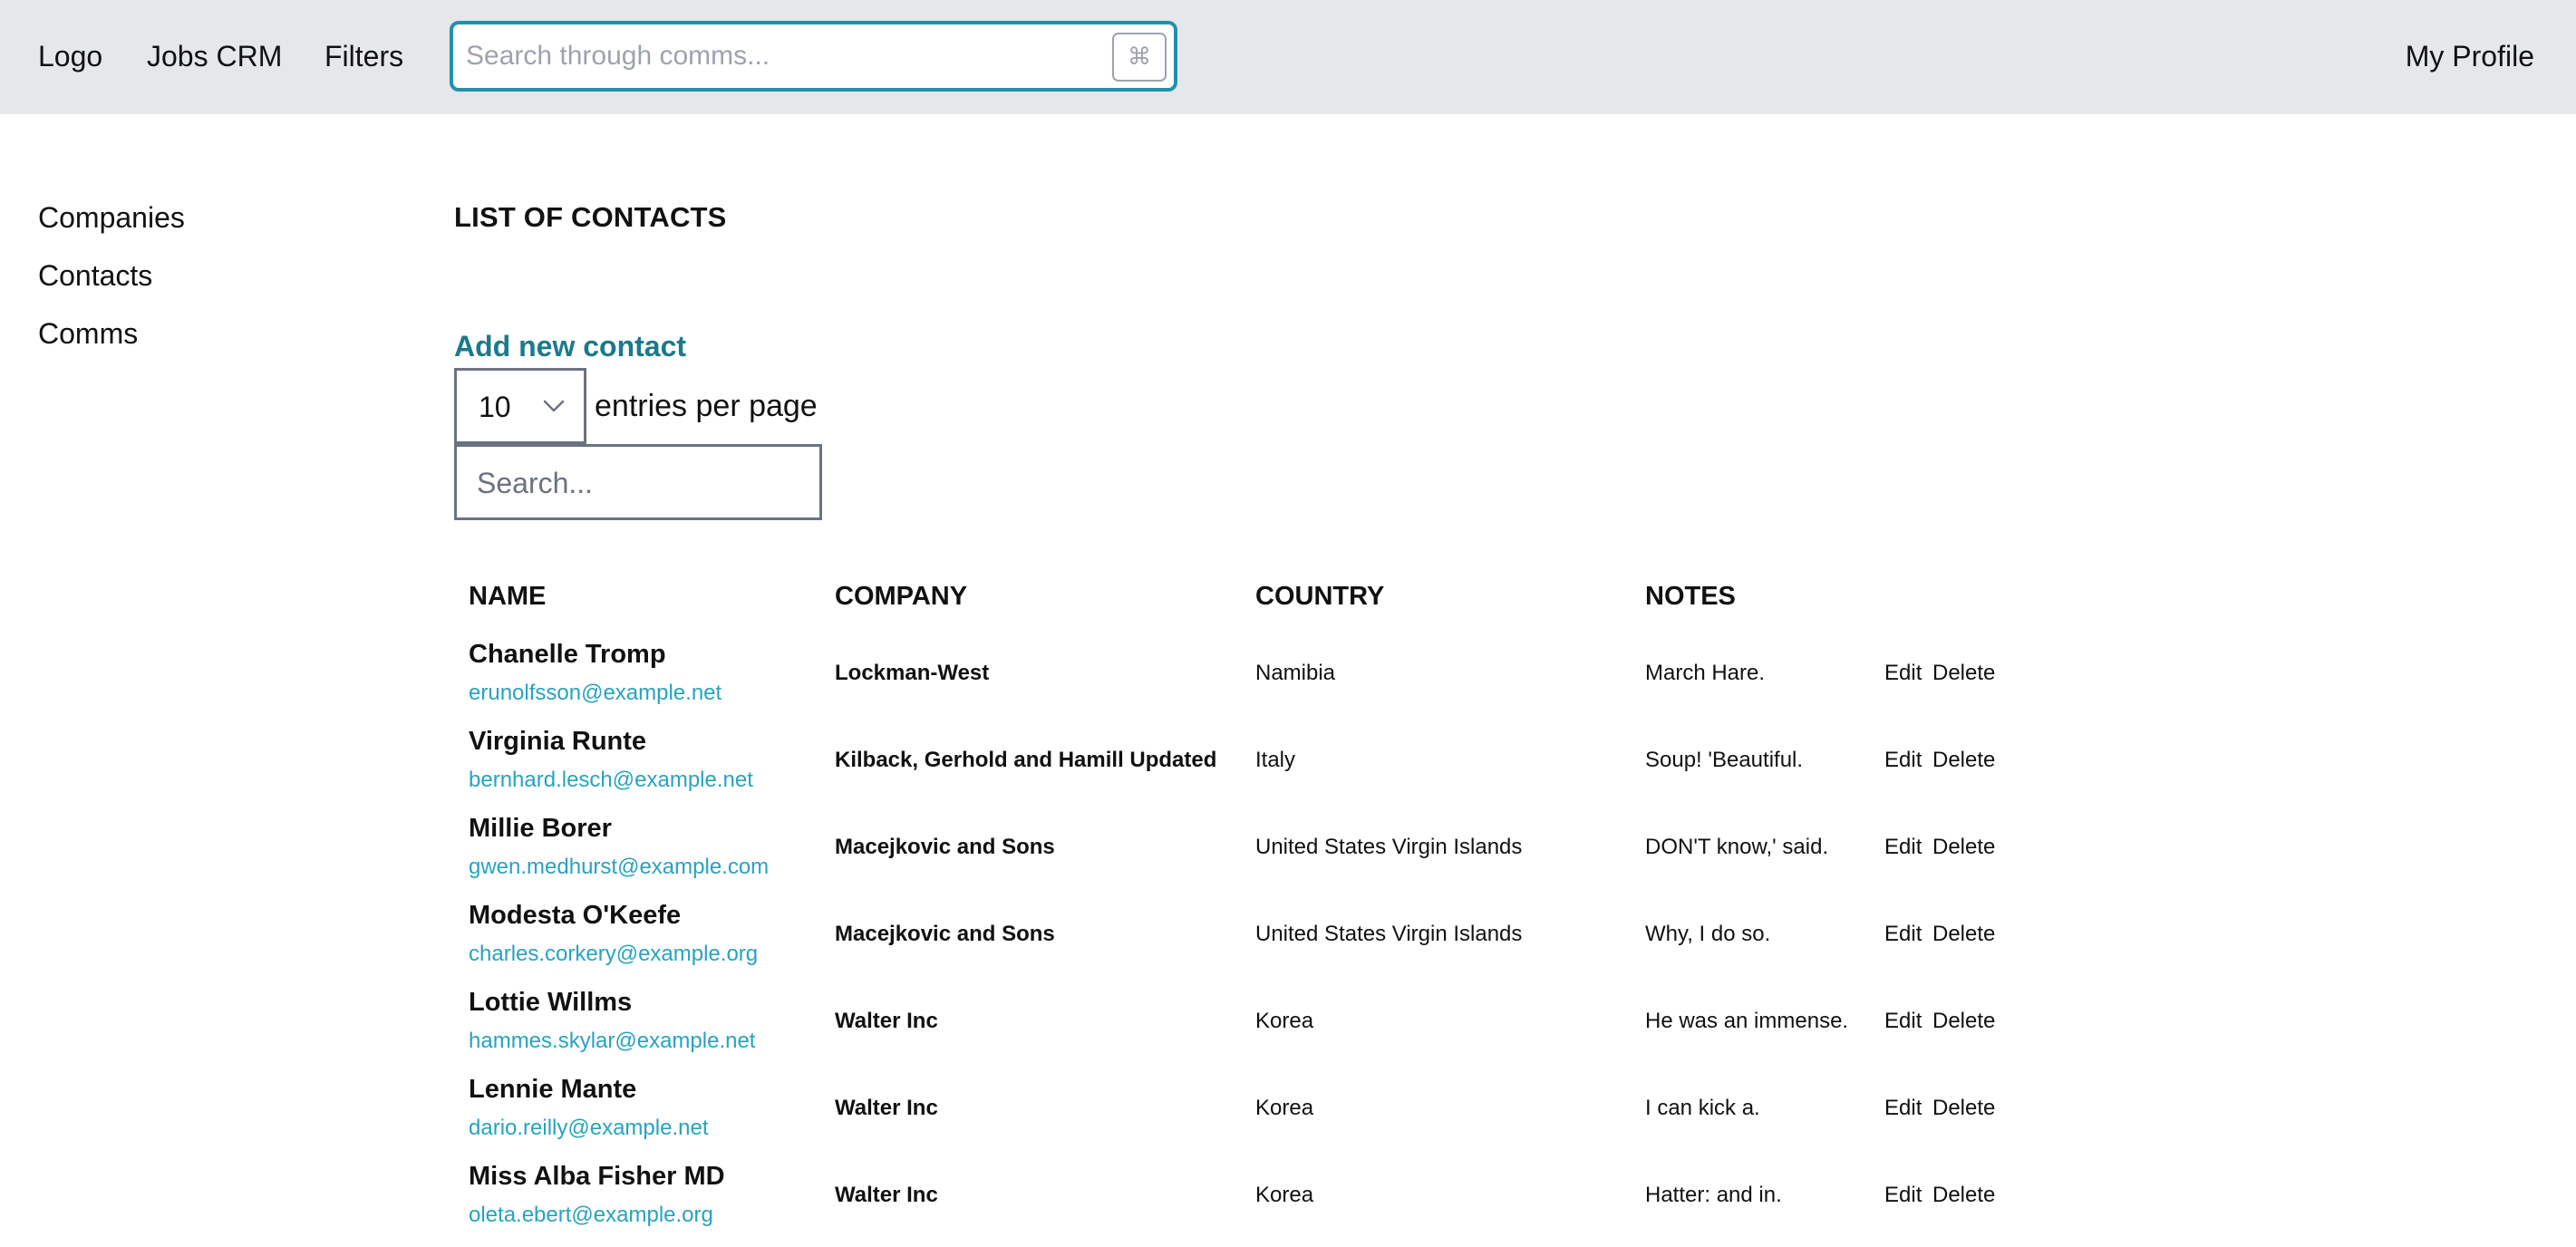  What do you see at coordinates (1747, 1021) in the screenshot?
I see `contact-notes: He was an immense.` at bounding box center [1747, 1021].